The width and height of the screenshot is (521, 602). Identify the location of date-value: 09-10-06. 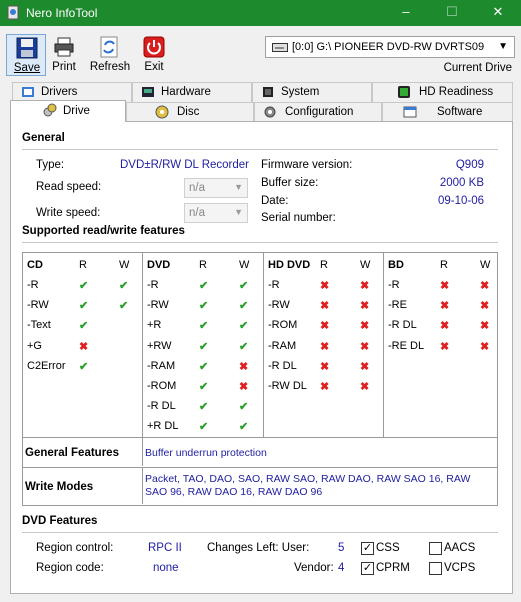
(460, 201).